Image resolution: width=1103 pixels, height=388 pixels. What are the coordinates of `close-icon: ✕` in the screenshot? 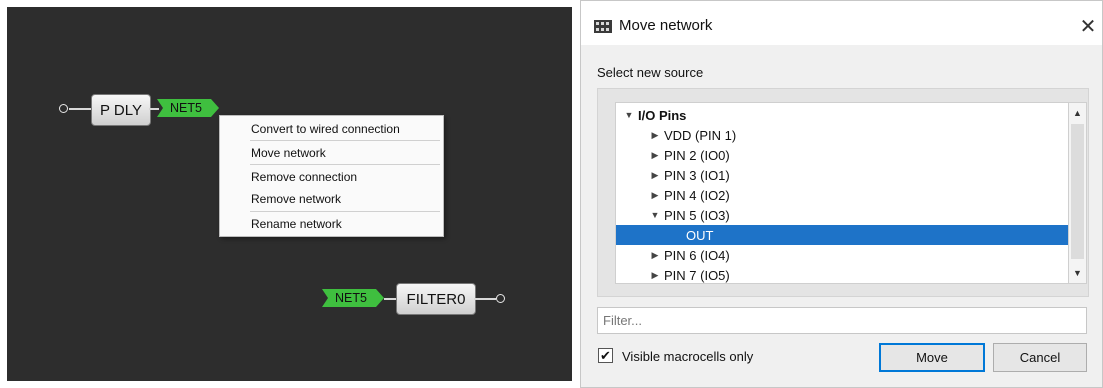 It's located at (1088, 26).